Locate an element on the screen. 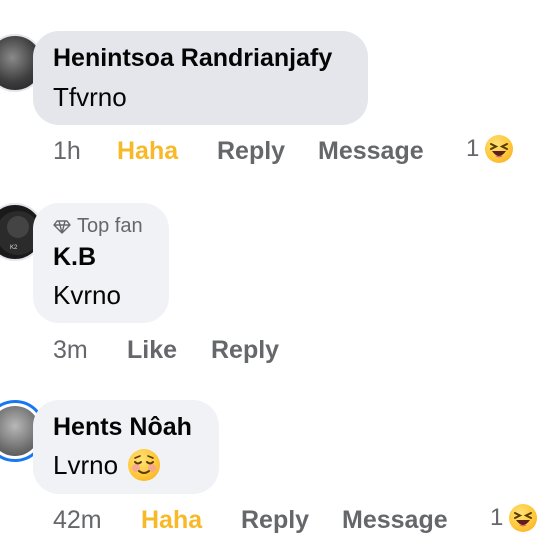 The image size is (560, 560). comment-text: Kvrno is located at coordinates (87, 295).